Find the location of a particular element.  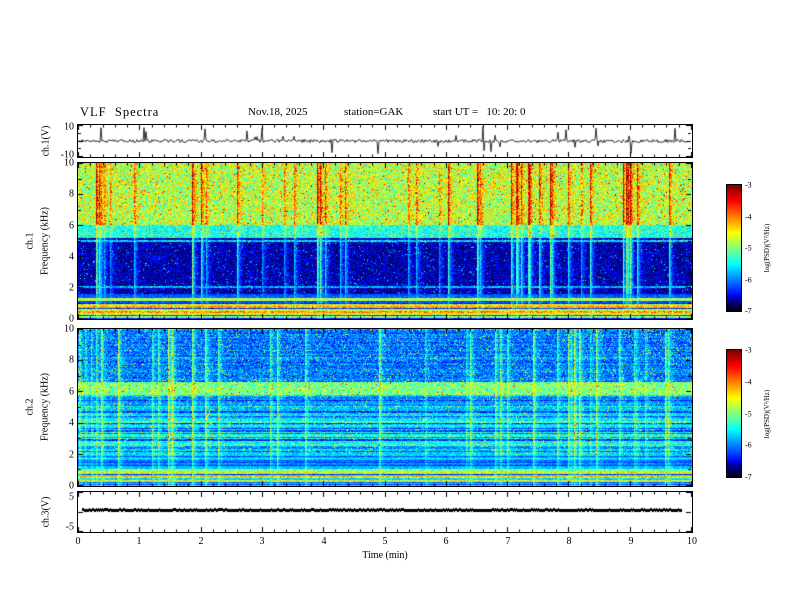

ch3-axis-label: ch.3(V) is located at coordinates (46, 512).